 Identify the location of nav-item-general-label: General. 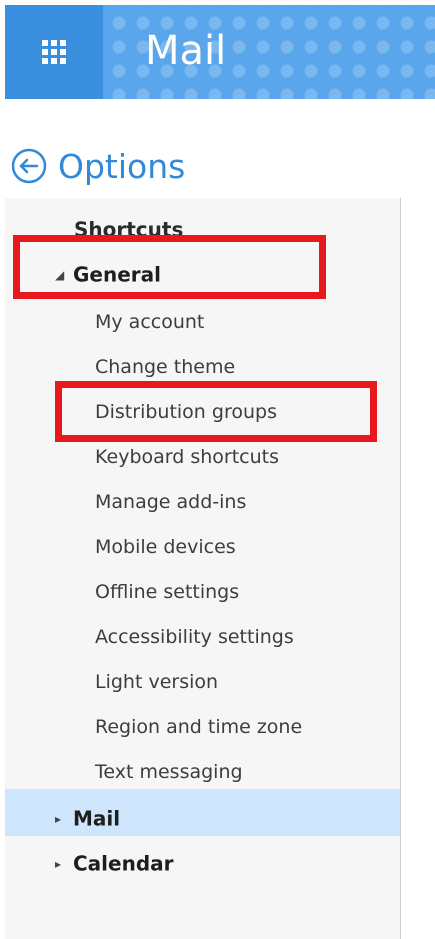
(117, 274).